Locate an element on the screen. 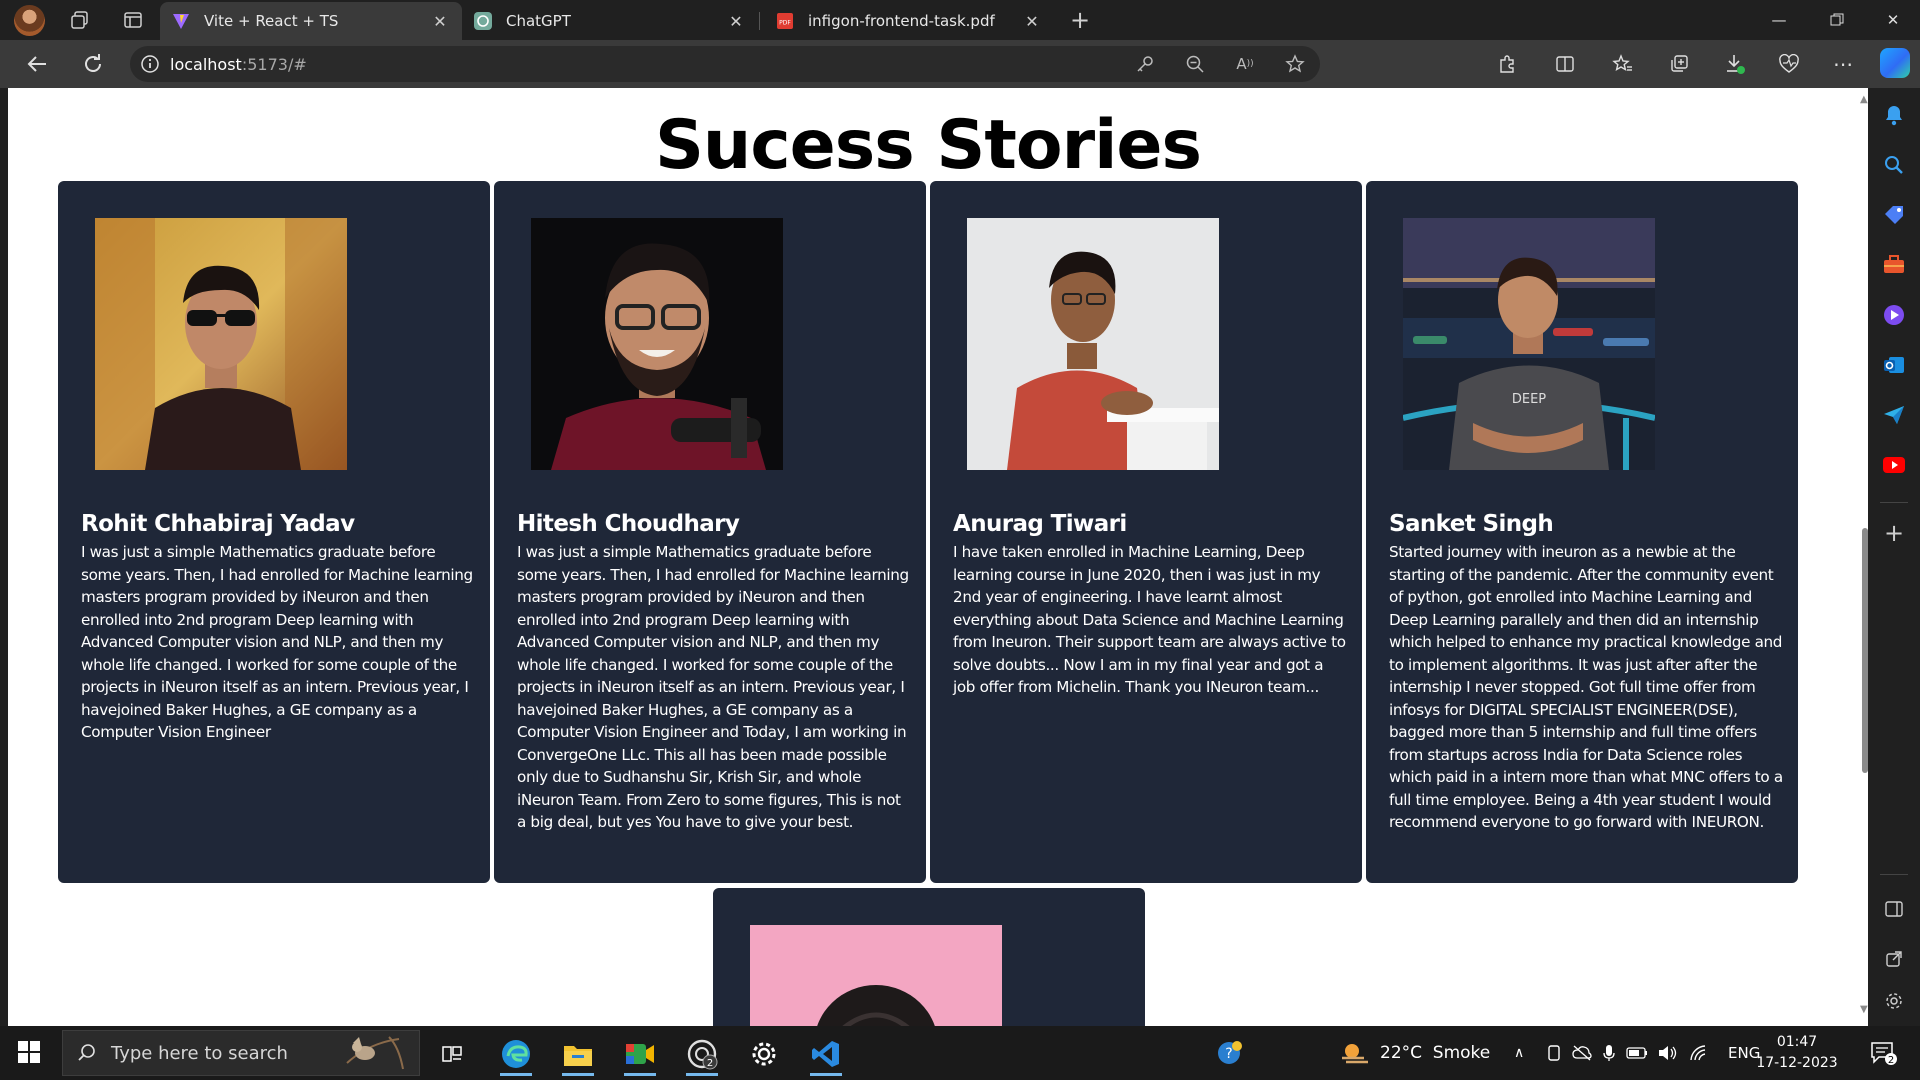  hide-sidebar-icon is located at coordinates (1894, 909).